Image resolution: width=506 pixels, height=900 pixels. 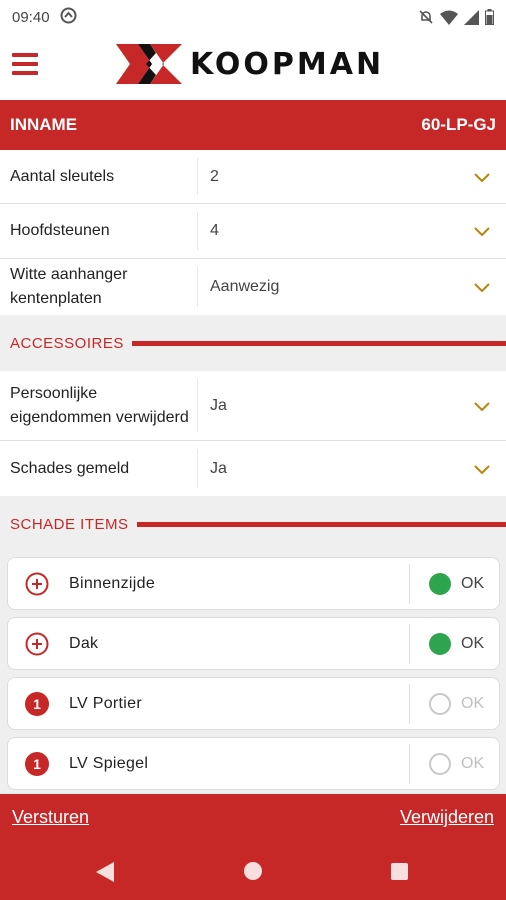 What do you see at coordinates (44, 124) in the screenshot?
I see `page-title: INNAME` at bounding box center [44, 124].